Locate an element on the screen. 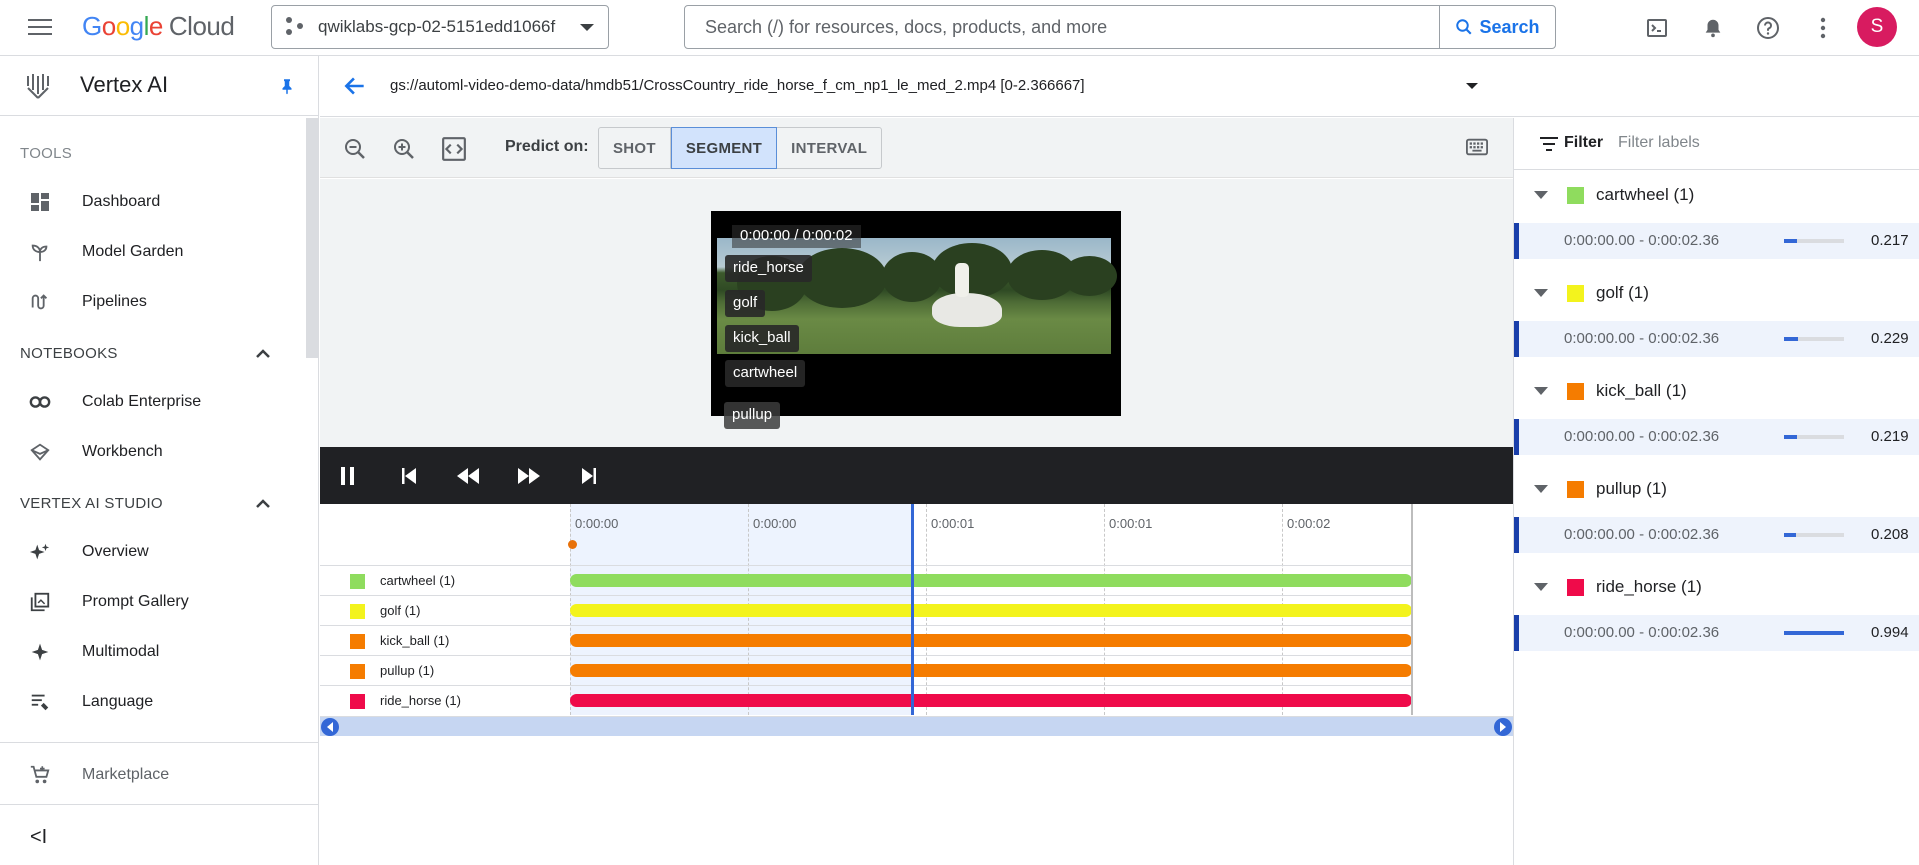  back-arrow-icon is located at coordinates (355, 86).